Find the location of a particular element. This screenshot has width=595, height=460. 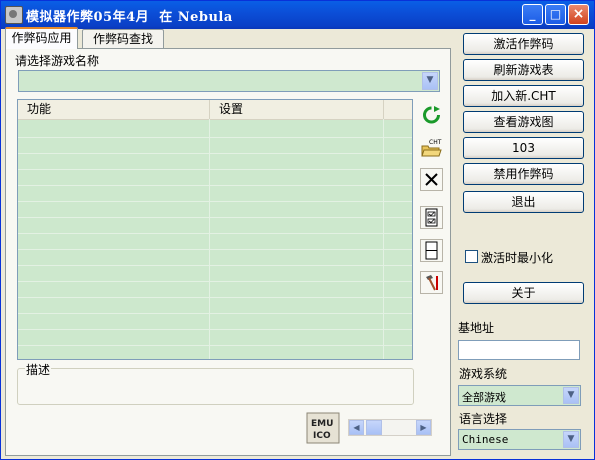

emu-ico-icon: EMU ICO is located at coordinates (323, 428).